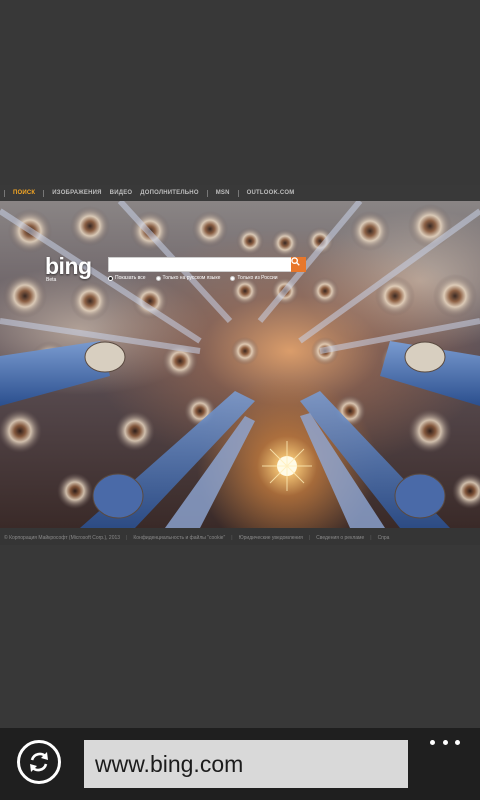 Image resolution: width=480 pixels, height=800 pixels. What do you see at coordinates (179, 538) in the screenshot?
I see `footer-link-privacy: Конфиденциальность и файлы "cookie"` at bounding box center [179, 538].